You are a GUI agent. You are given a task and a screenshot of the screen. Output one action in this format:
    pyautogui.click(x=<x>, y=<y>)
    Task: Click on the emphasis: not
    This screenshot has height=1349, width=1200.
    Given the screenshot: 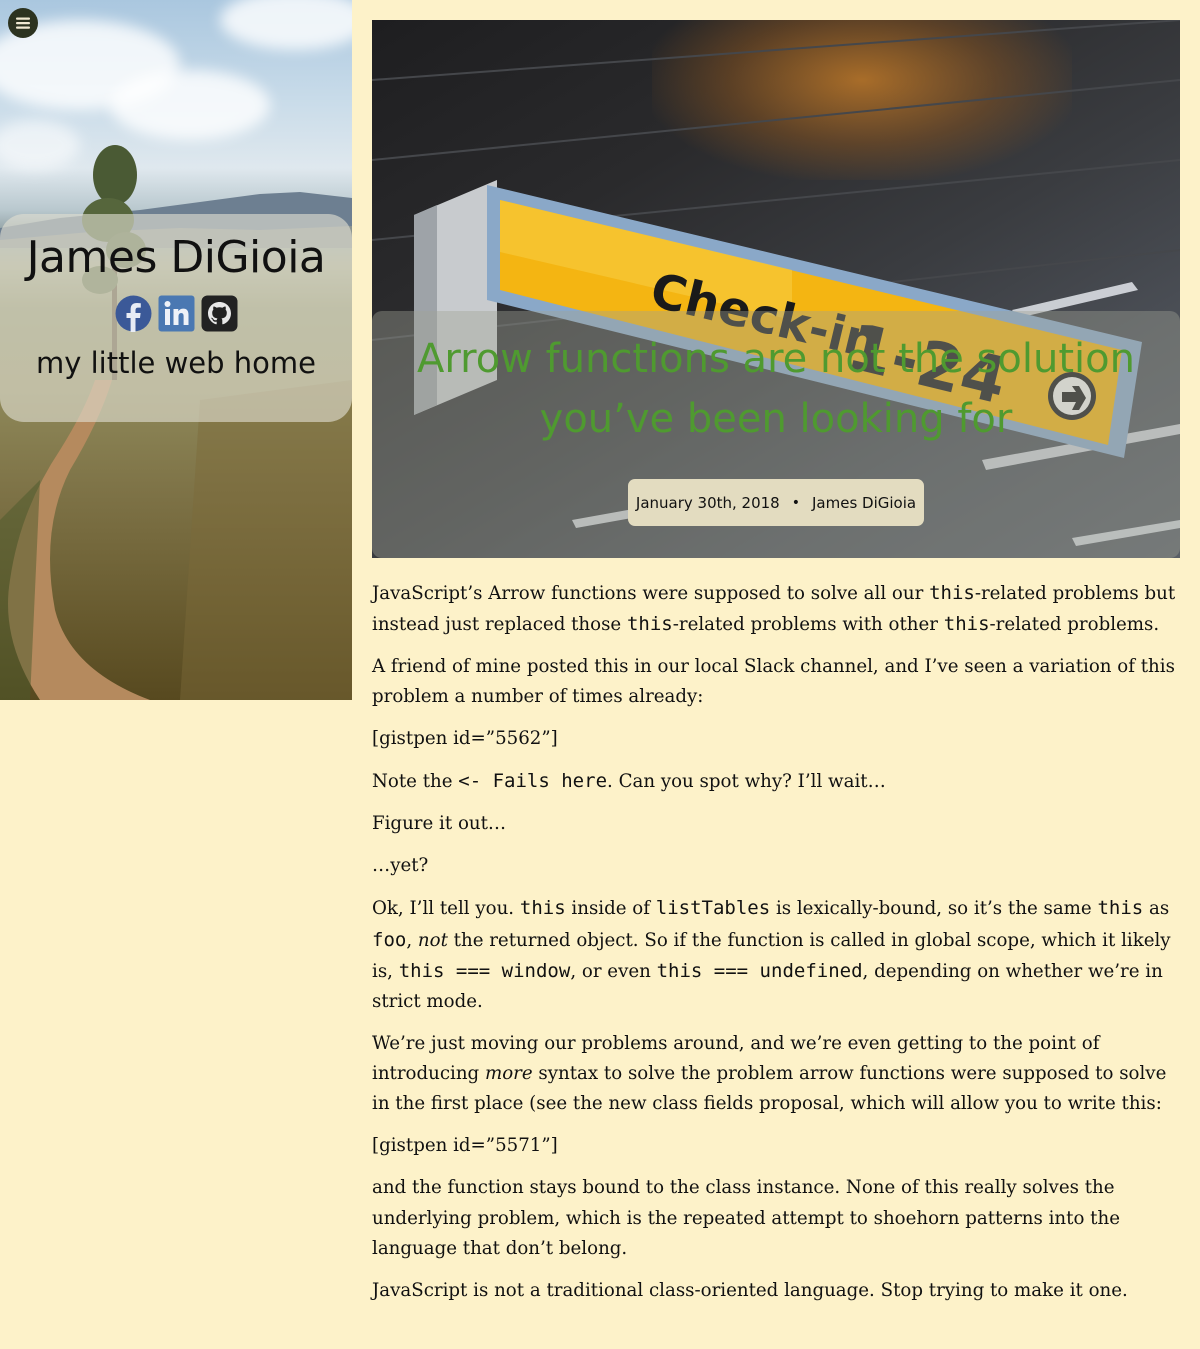 What is the action you would take?
    pyautogui.click(x=432, y=940)
    